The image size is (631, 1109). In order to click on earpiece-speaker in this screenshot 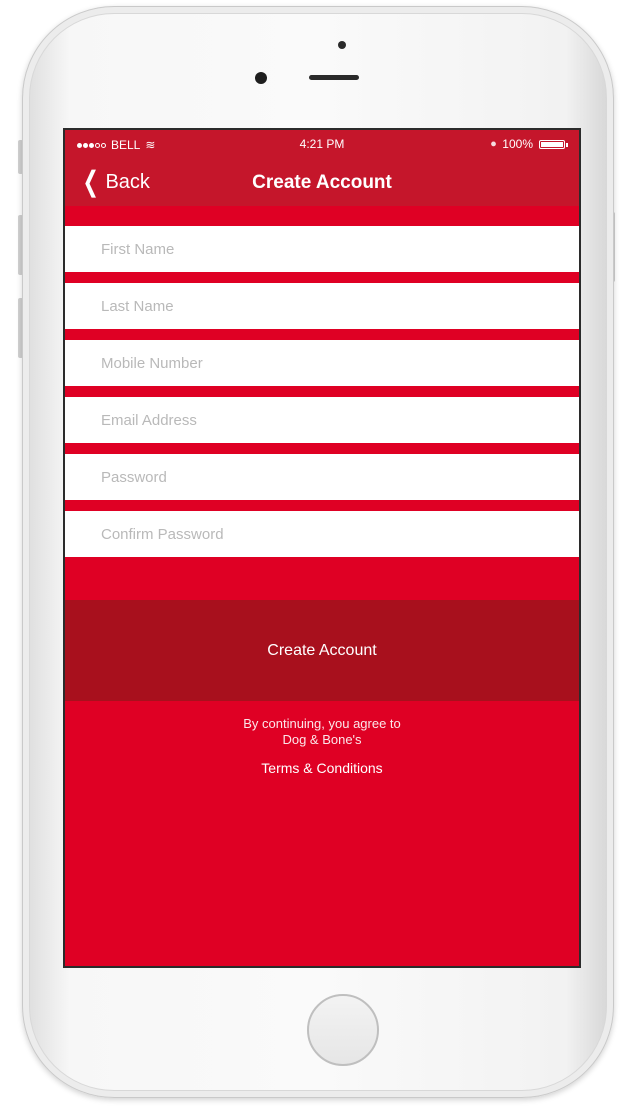, I will do `click(334, 77)`.